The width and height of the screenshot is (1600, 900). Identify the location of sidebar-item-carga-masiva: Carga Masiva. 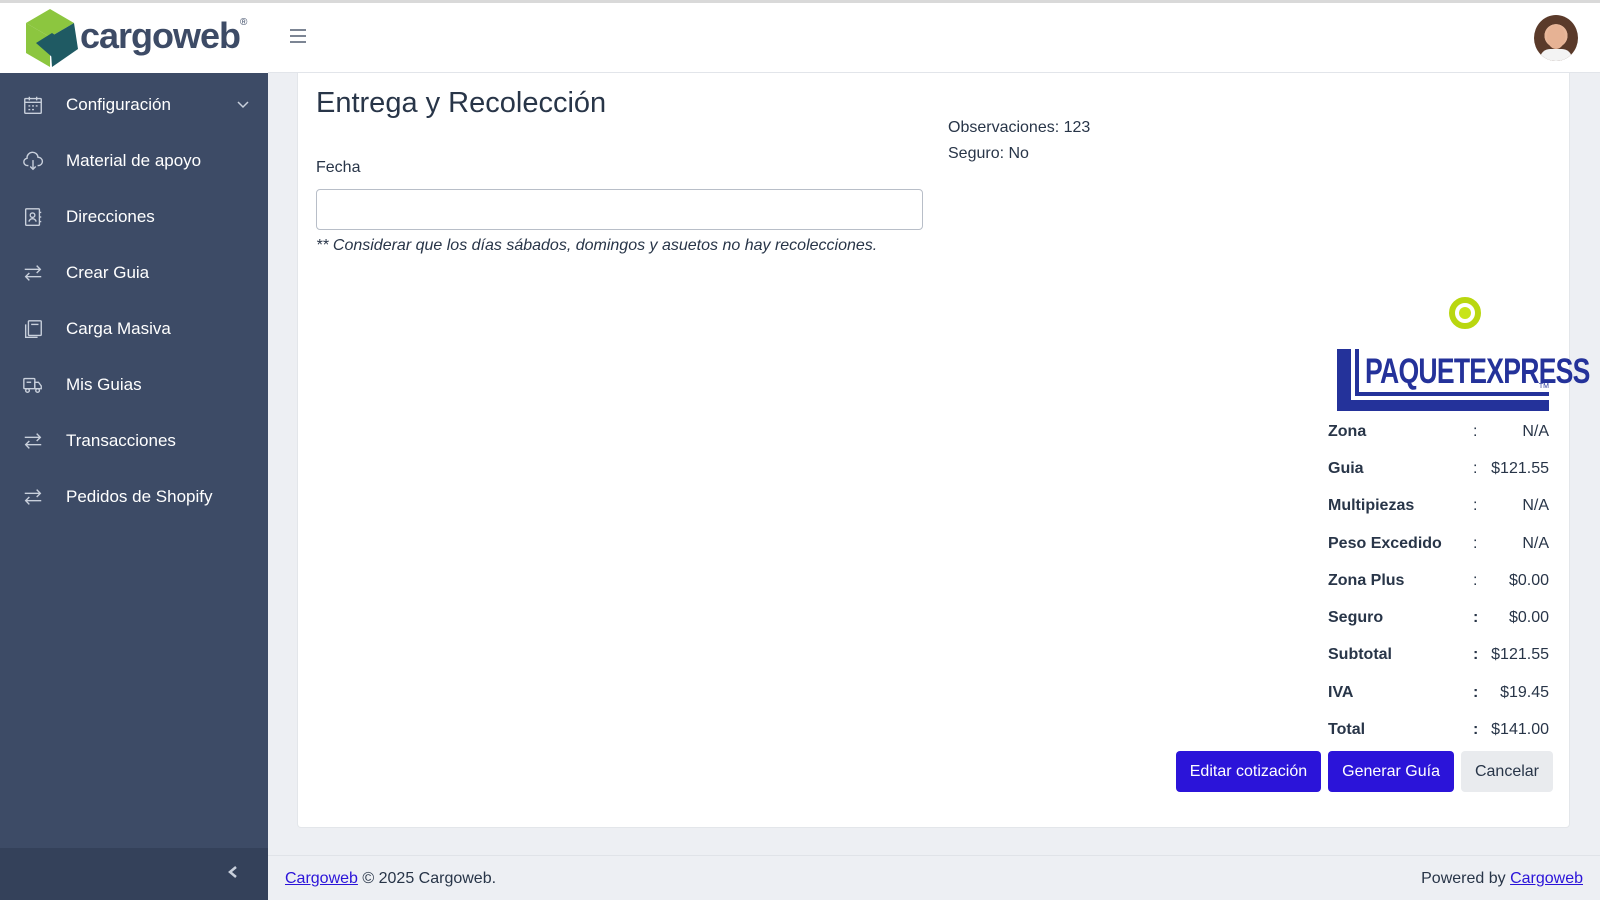
(134, 329).